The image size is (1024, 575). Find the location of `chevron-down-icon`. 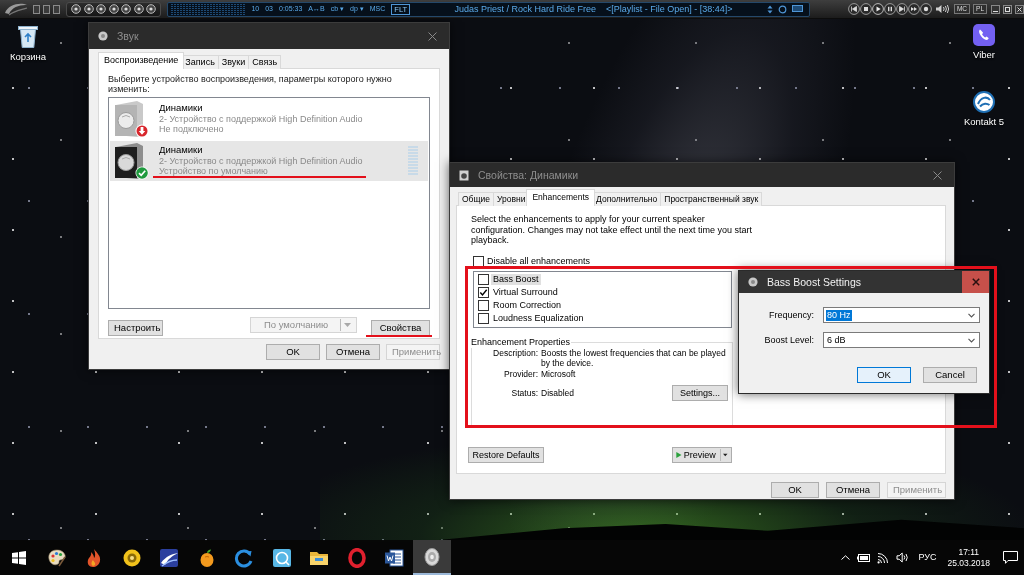

chevron-down-icon is located at coordinates (971, 340).